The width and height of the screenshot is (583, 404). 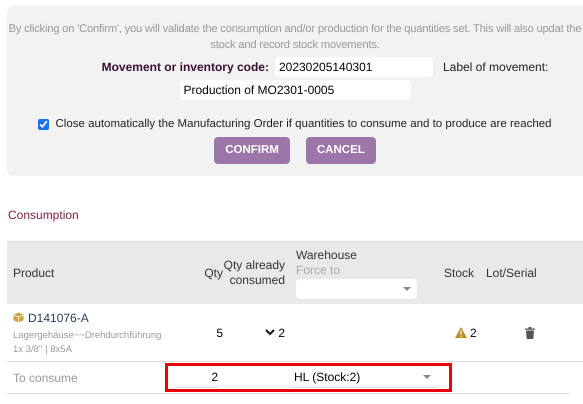 What do you see at coordinates (87, 342) in the screenshot?
I see `product-description: Lagergehäuse~~Drehdurchführung 1x 3/8'' | 8x5A` at bounding box center [87, 342].